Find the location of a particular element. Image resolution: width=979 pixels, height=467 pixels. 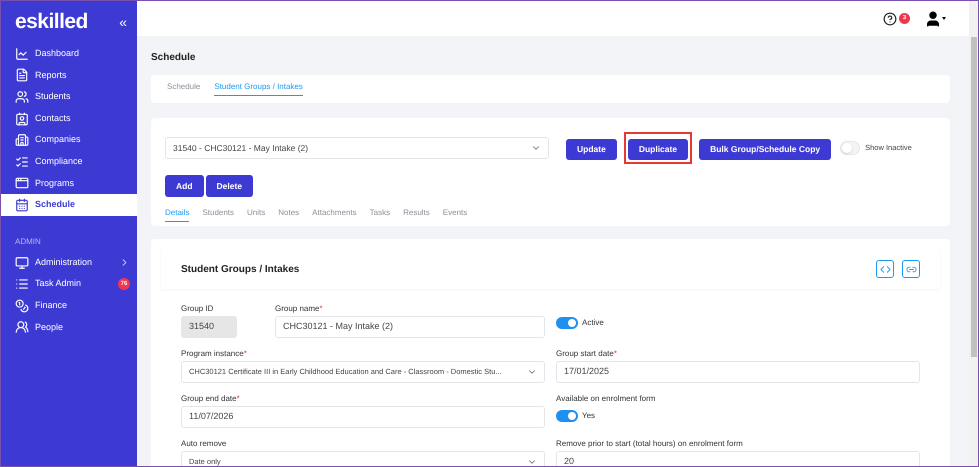

field-label: Group start date is located at coordinates (585, 353).